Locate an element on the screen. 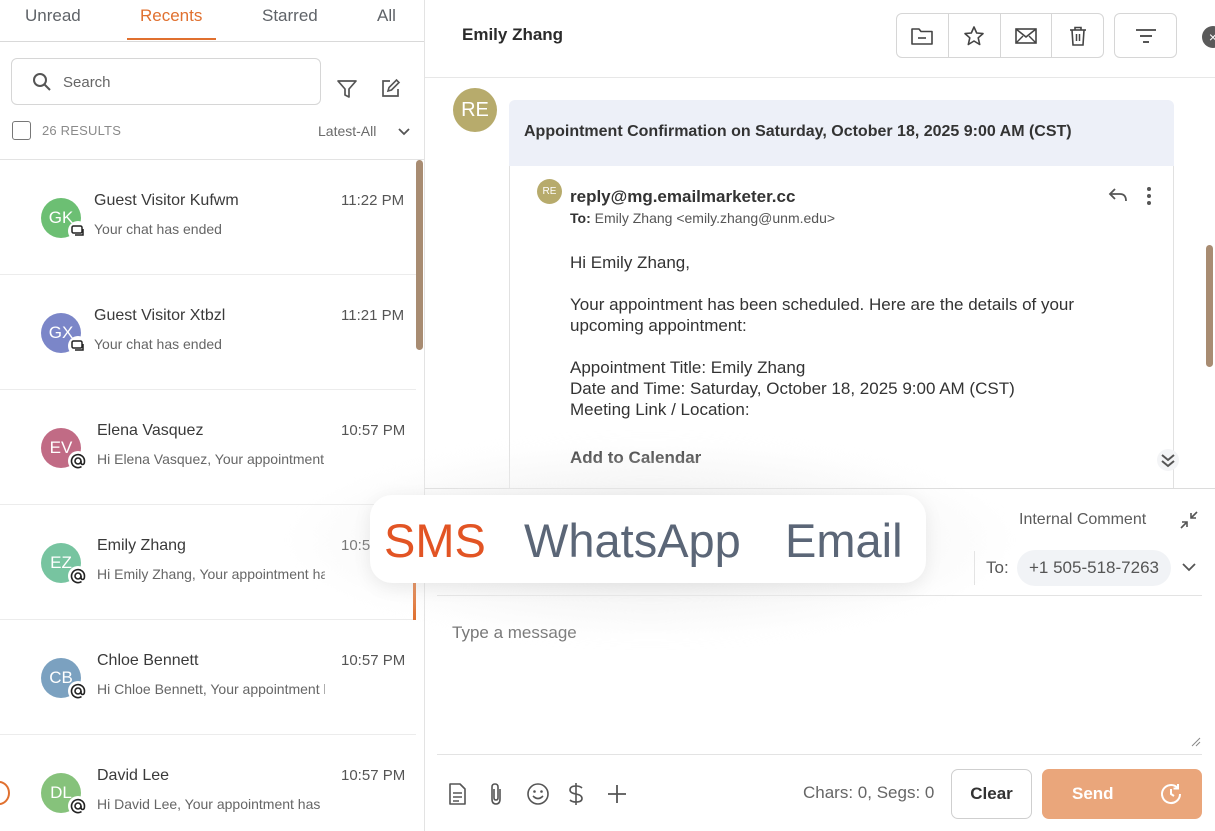 Image resolution: width=1215 pixels, height=831 pixels. scroll-down-icon is located at coordinates (1168, 460).